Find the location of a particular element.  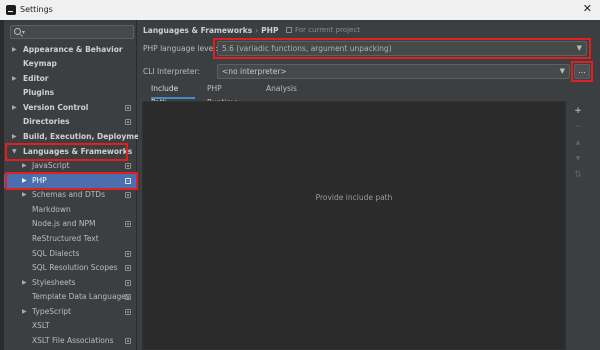

sidebar-item-label: Version Control is located at coordinates (56, 107).